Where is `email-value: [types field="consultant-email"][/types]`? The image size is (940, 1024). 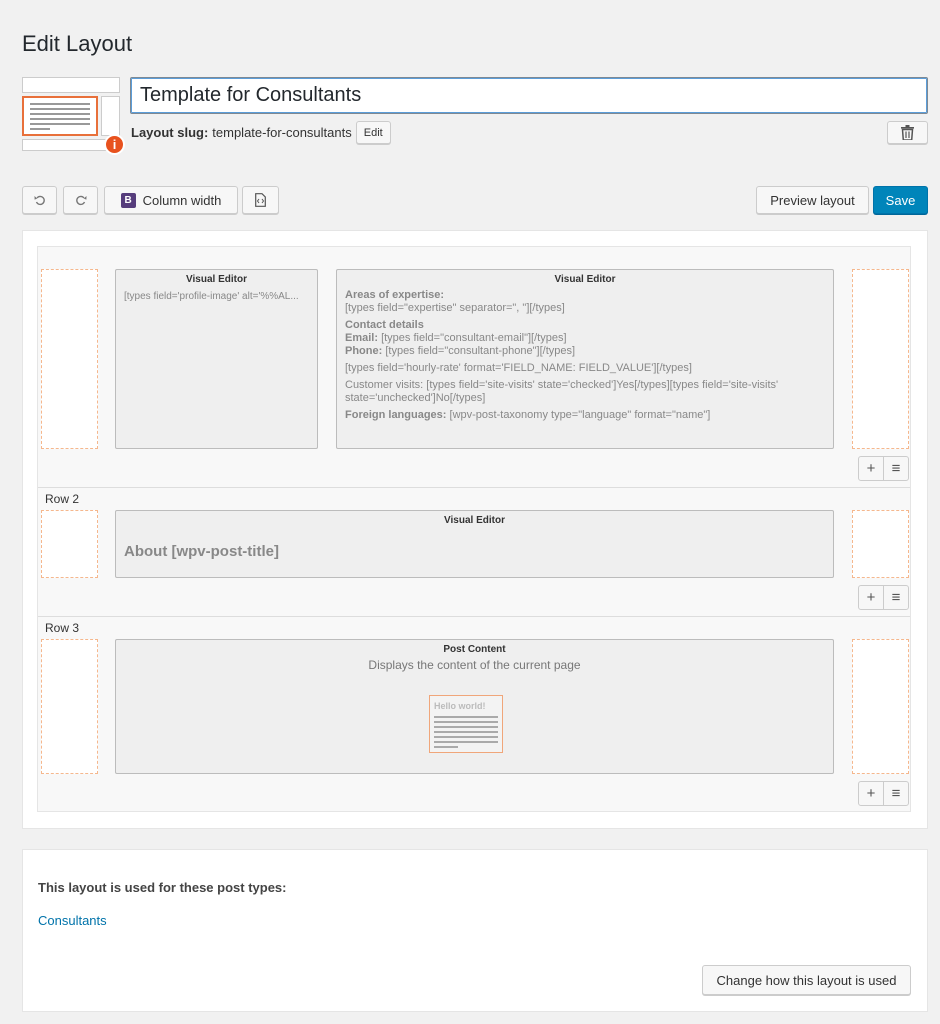 email-value: [types field="consultant-email"][/types] is located at coordinates (472, 338).